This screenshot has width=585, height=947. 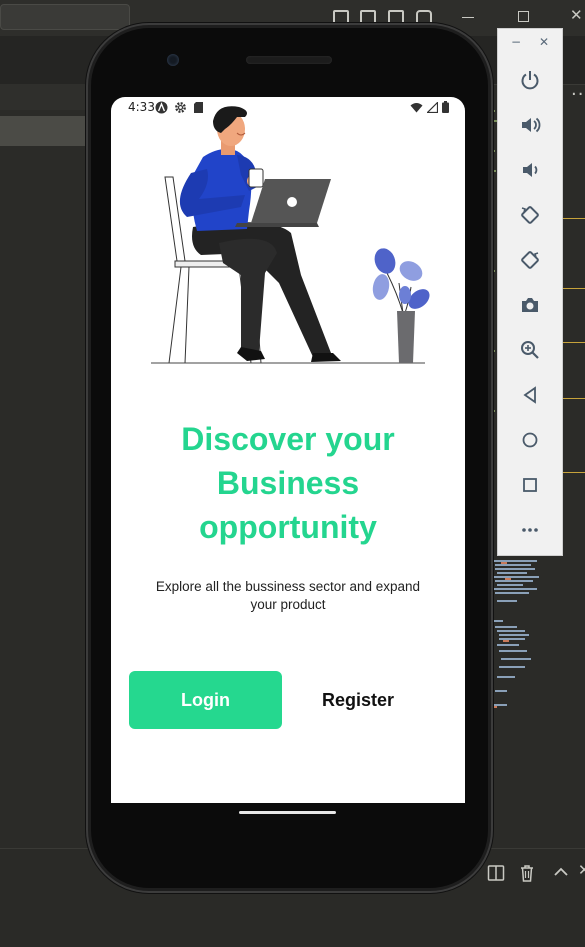 I want to click on ide-search-box, so click(x=65, y=17).